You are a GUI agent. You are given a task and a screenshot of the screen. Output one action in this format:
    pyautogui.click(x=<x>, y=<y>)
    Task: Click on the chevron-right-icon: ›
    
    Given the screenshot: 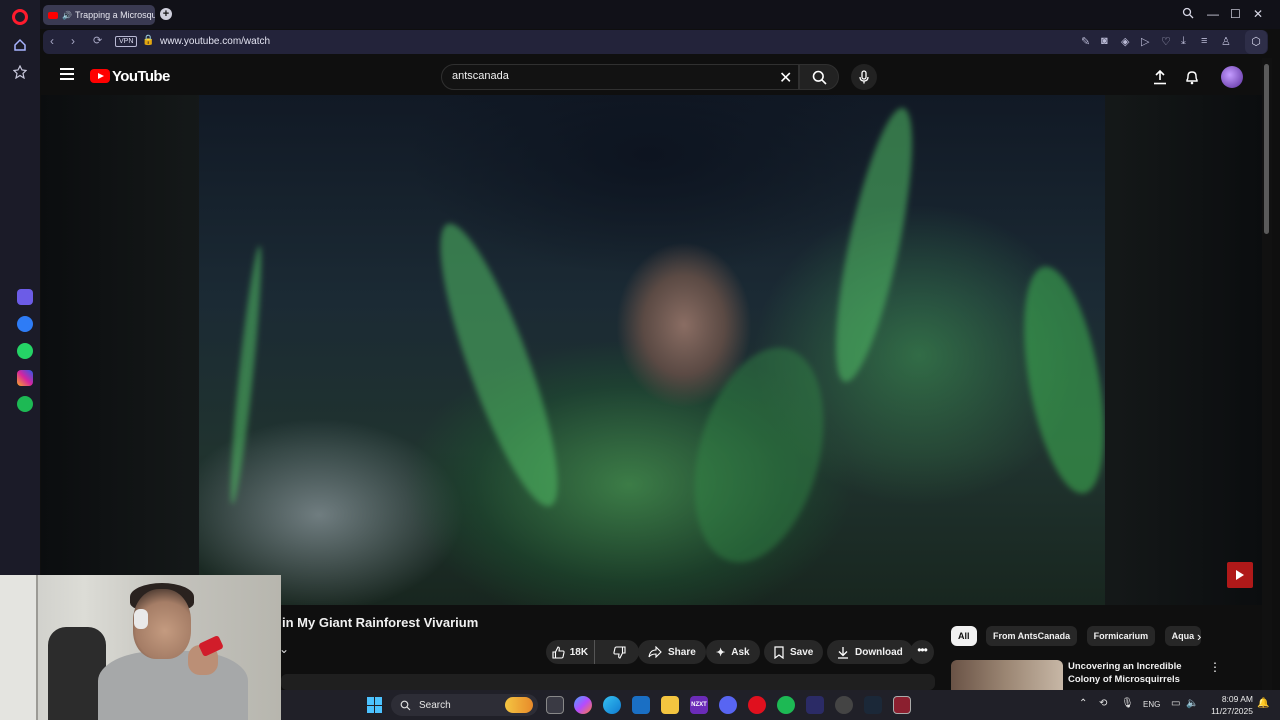 What is the action you would take?
    pyautogui.click(x=1199, y=636)
    